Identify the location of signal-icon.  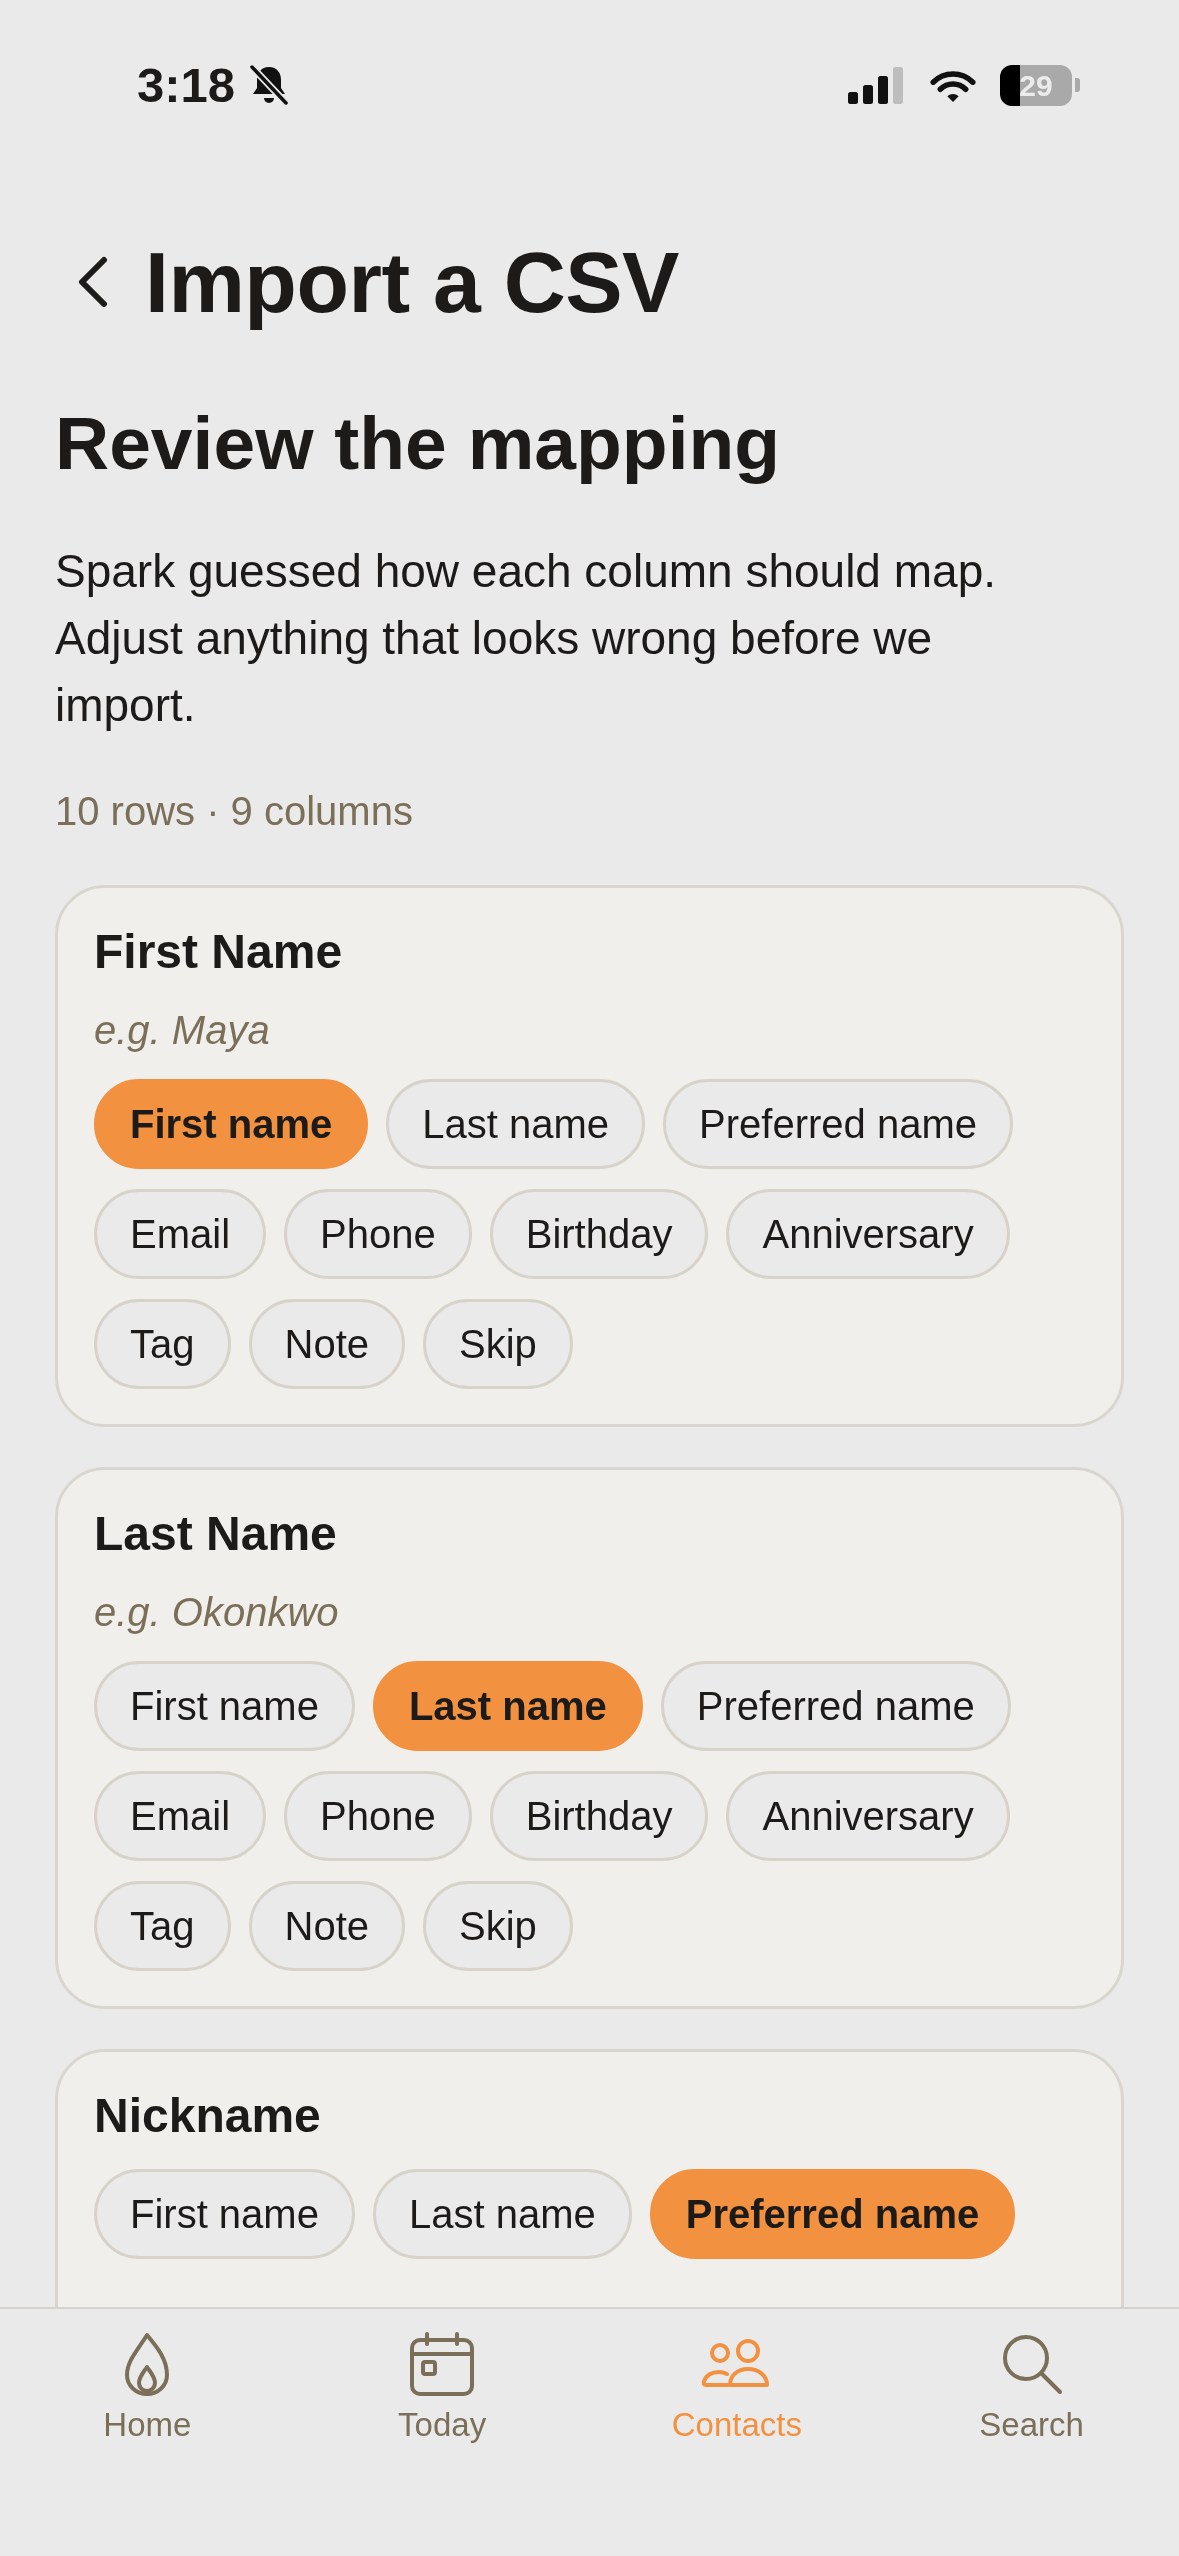
(877, 85).